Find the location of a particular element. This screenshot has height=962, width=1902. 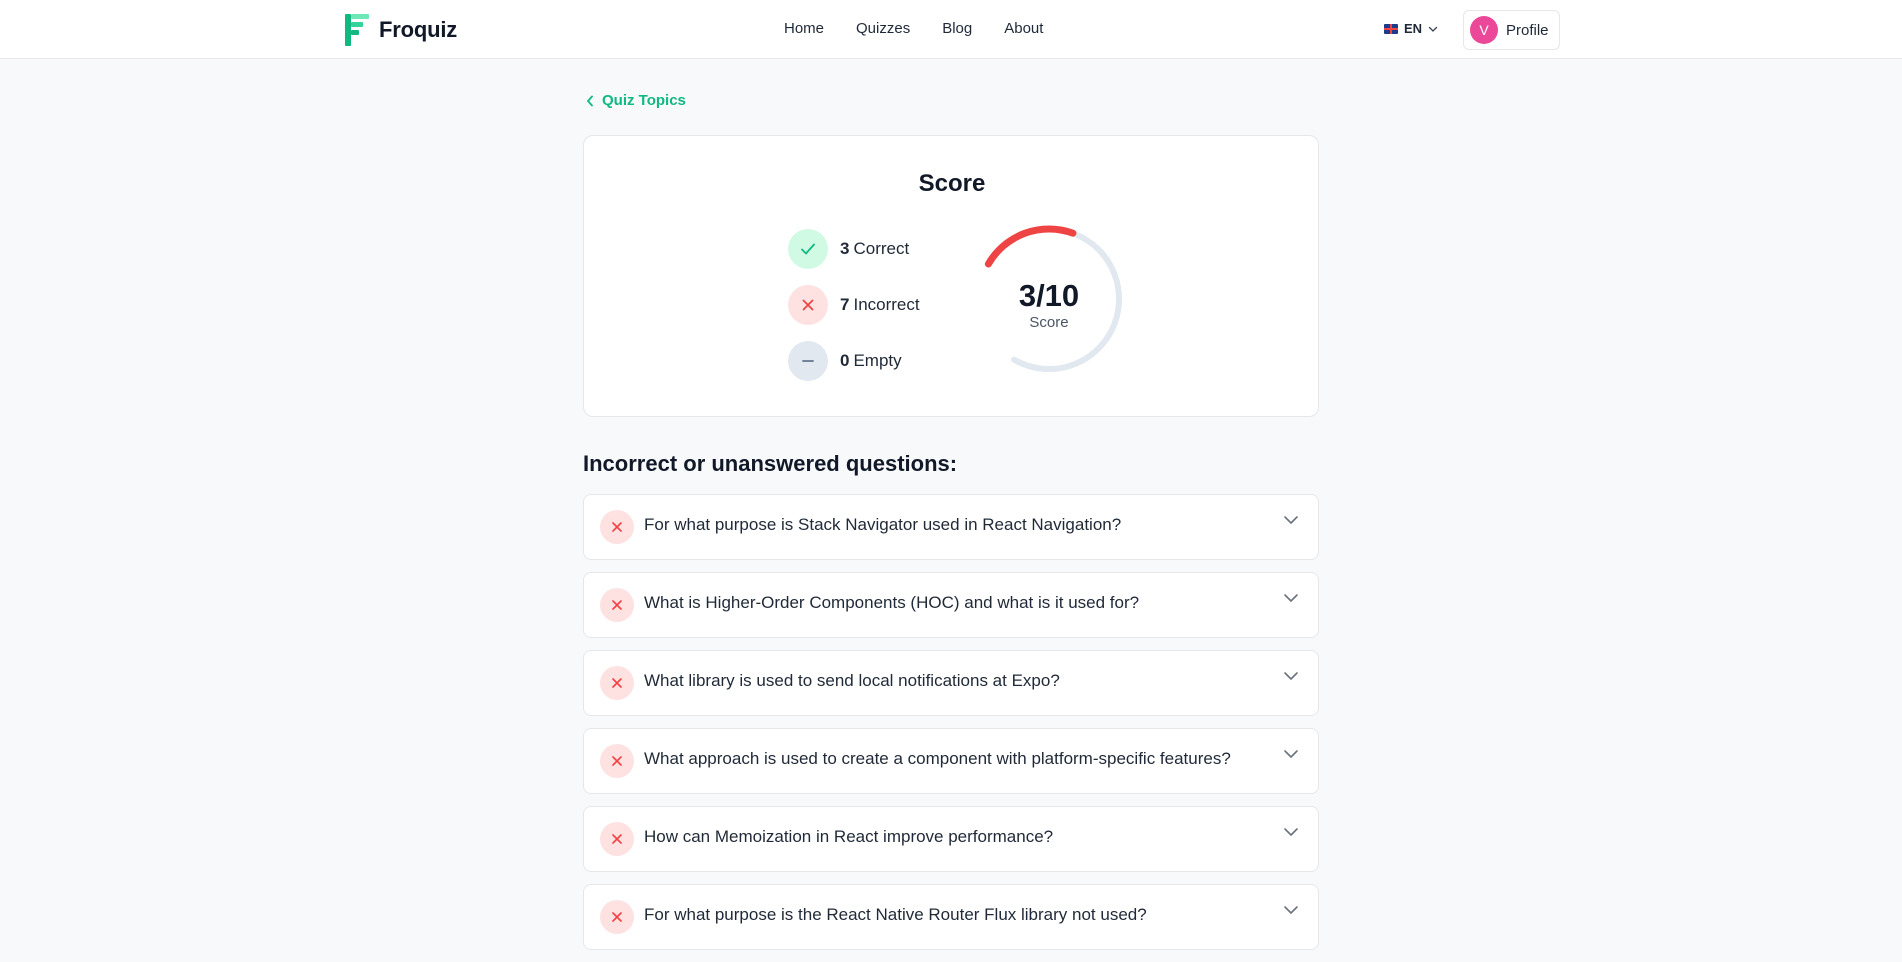

brand: Froquiz is located at coordinates (401, 30).